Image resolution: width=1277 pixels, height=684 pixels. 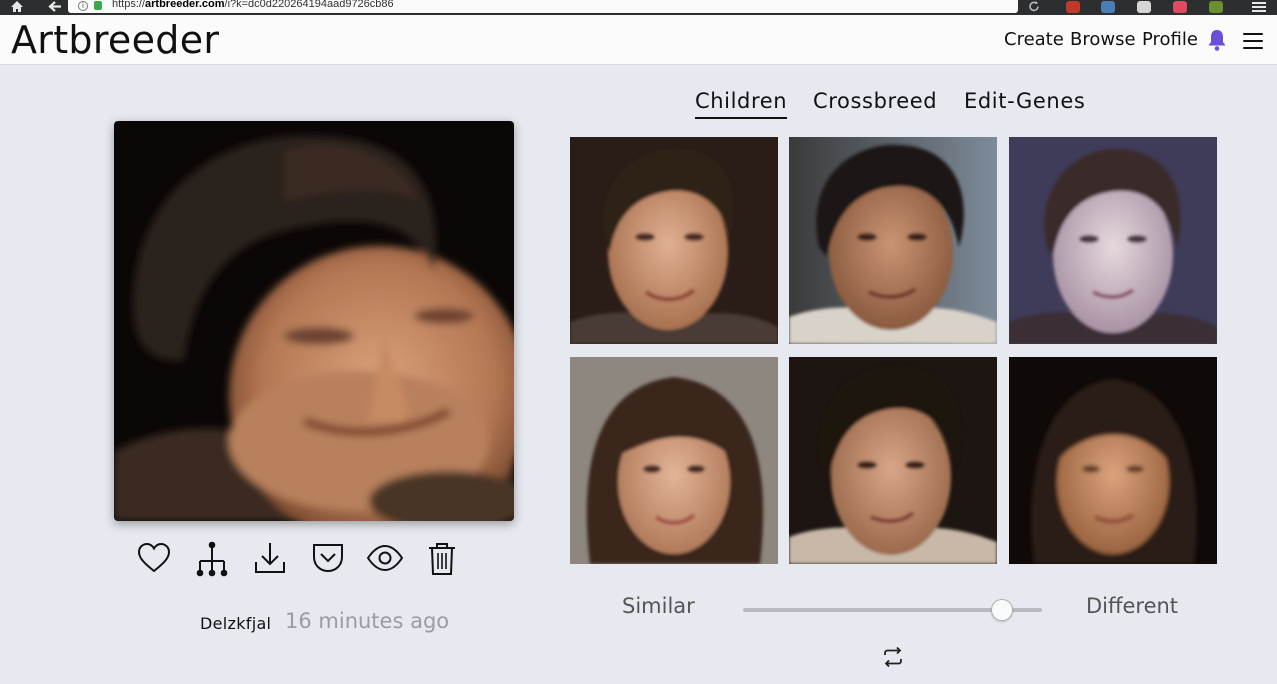 I want to click on family-tree-icon, so click(x=212, y=561).